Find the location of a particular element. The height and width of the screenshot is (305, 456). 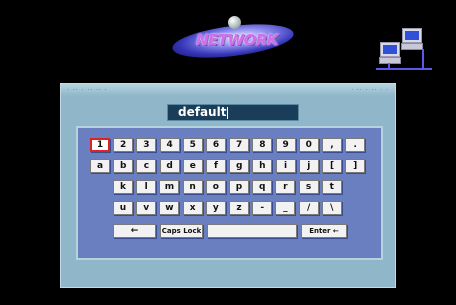

key-v: v is located at coordinates (146, 208).